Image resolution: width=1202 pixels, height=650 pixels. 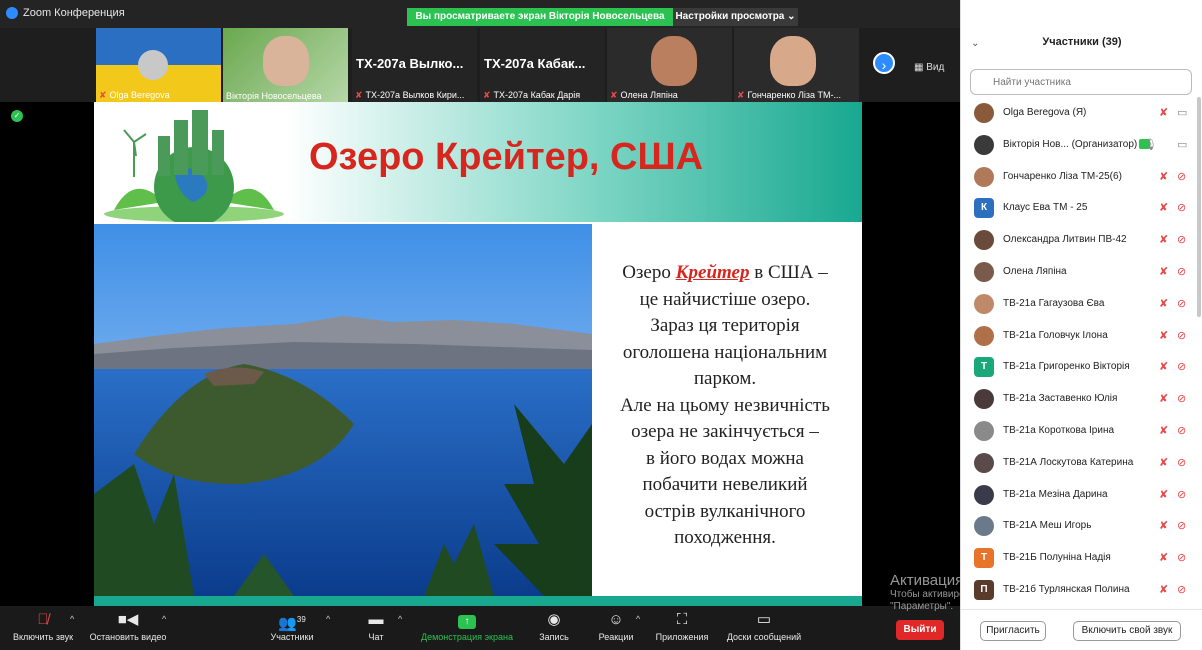 I want to click on chat-bubble-icon: ▬, so click(x=376, y=619).